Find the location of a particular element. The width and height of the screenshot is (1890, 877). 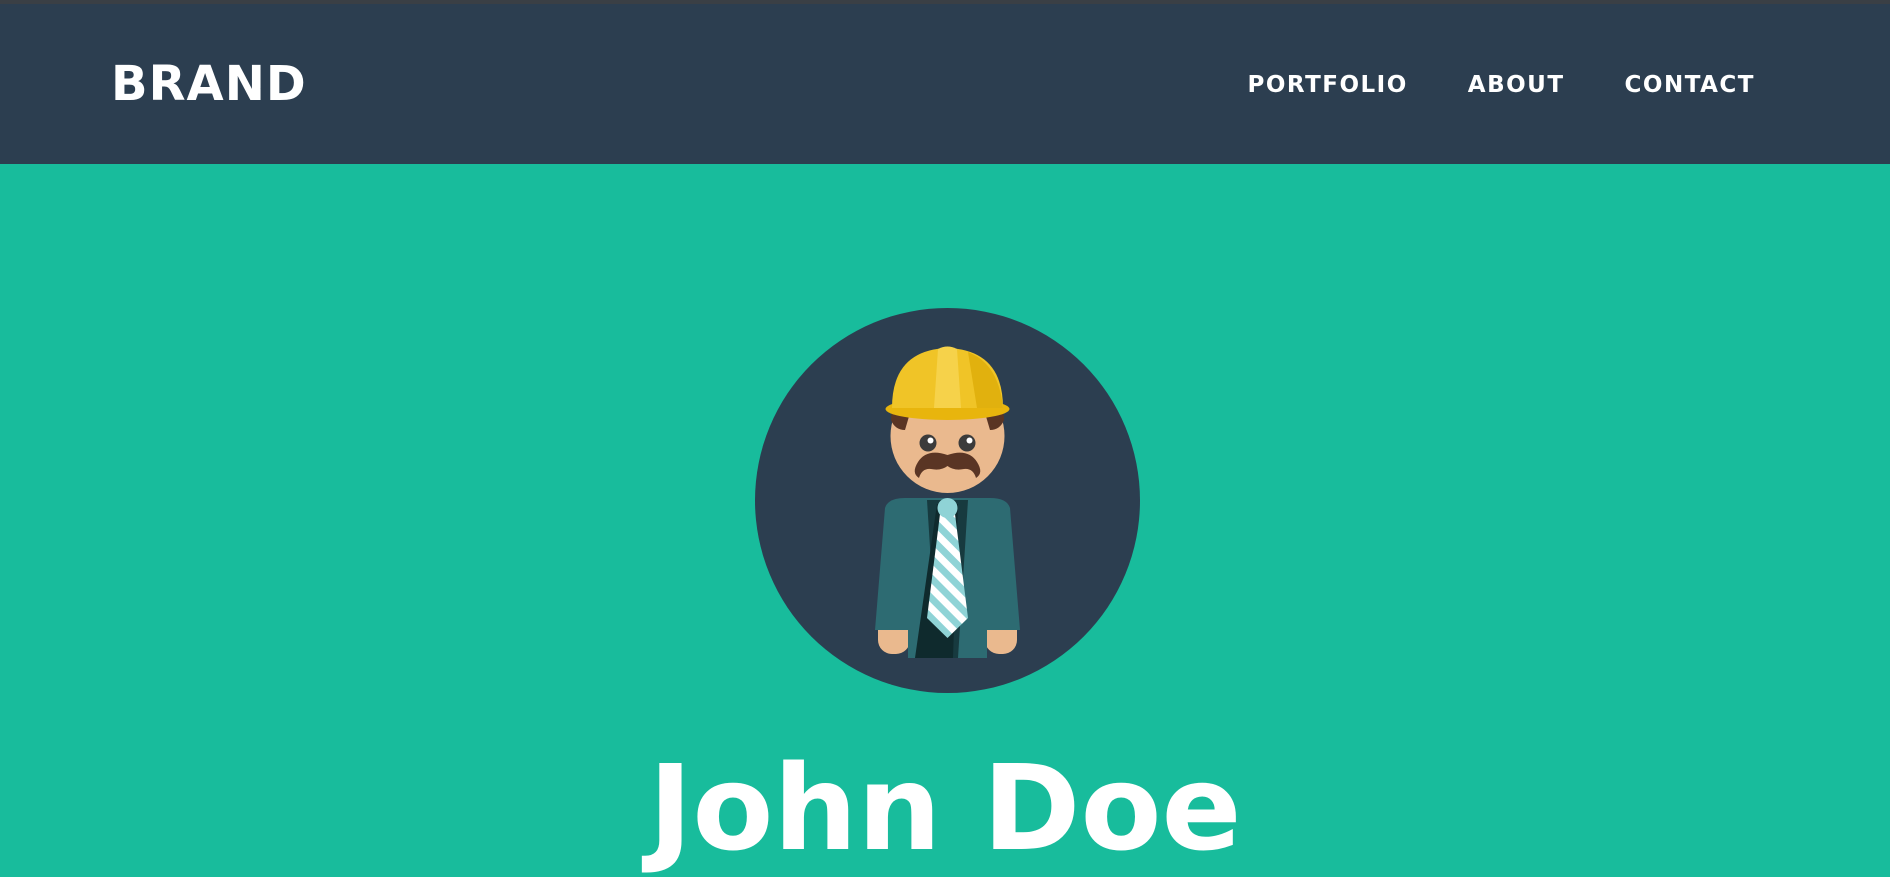

nav-link-portfolio: PORTFOLIO is located at coordinates (1327, 85).